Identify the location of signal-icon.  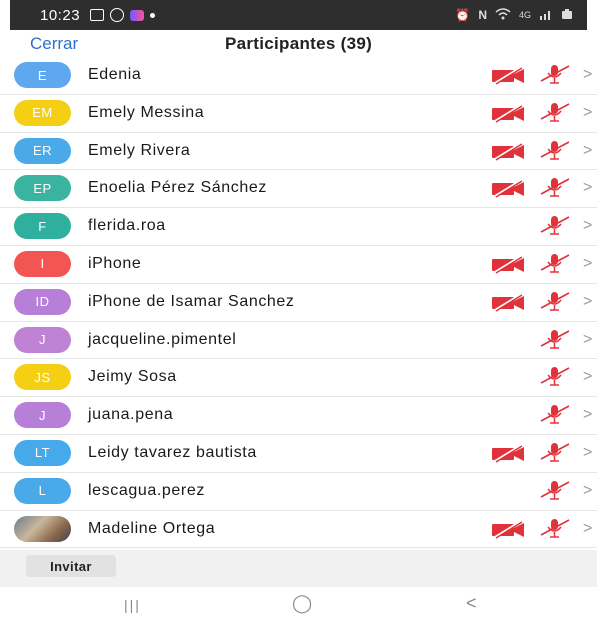
(546, 15).